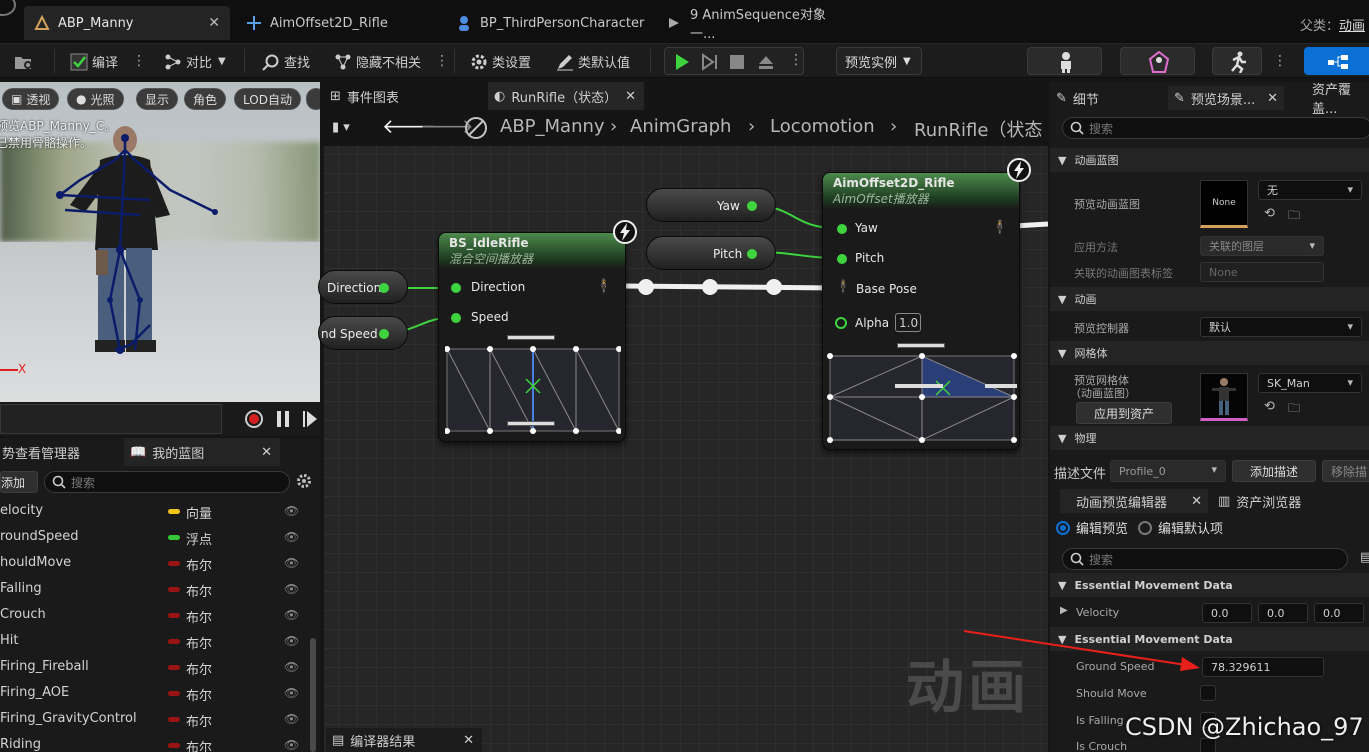 The height and width of the screenshot is (752, 1369). What do you see at coordinates (108, 61) in the screenshot?
I see `compile-button: 编译 ⋮` at bounding box center [108, 61].